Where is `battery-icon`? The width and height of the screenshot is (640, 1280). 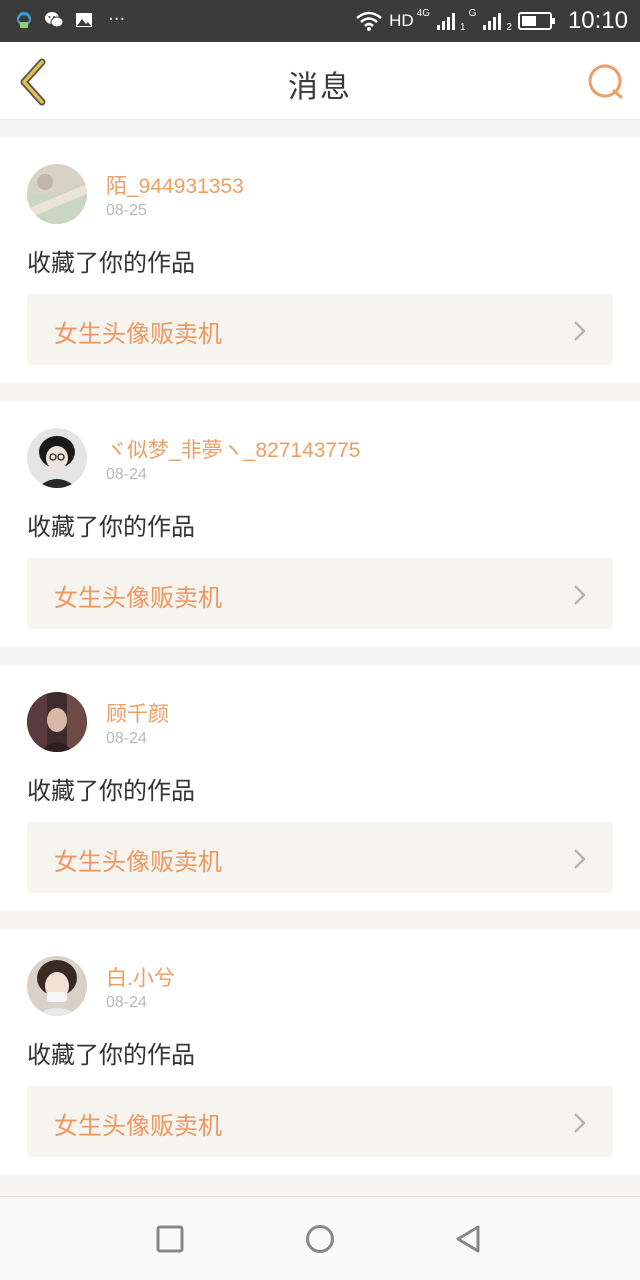 battery-icon is located at coordinates (536, 21).